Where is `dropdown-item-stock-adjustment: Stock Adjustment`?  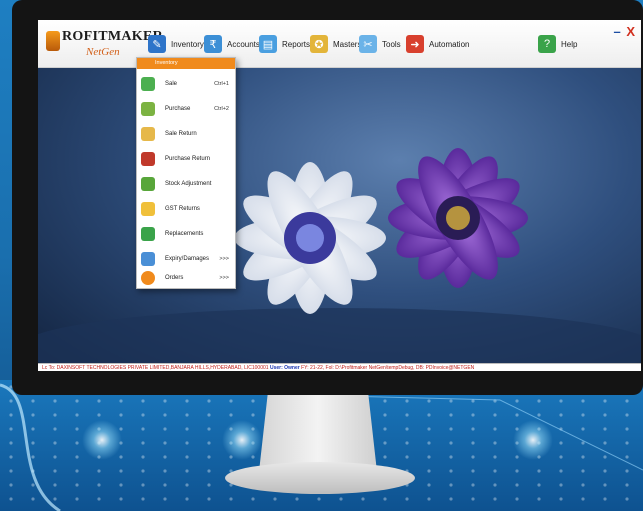 dropdown-item-stock-adjustment: Stock Adjustment is located at coordinates (187, 183).